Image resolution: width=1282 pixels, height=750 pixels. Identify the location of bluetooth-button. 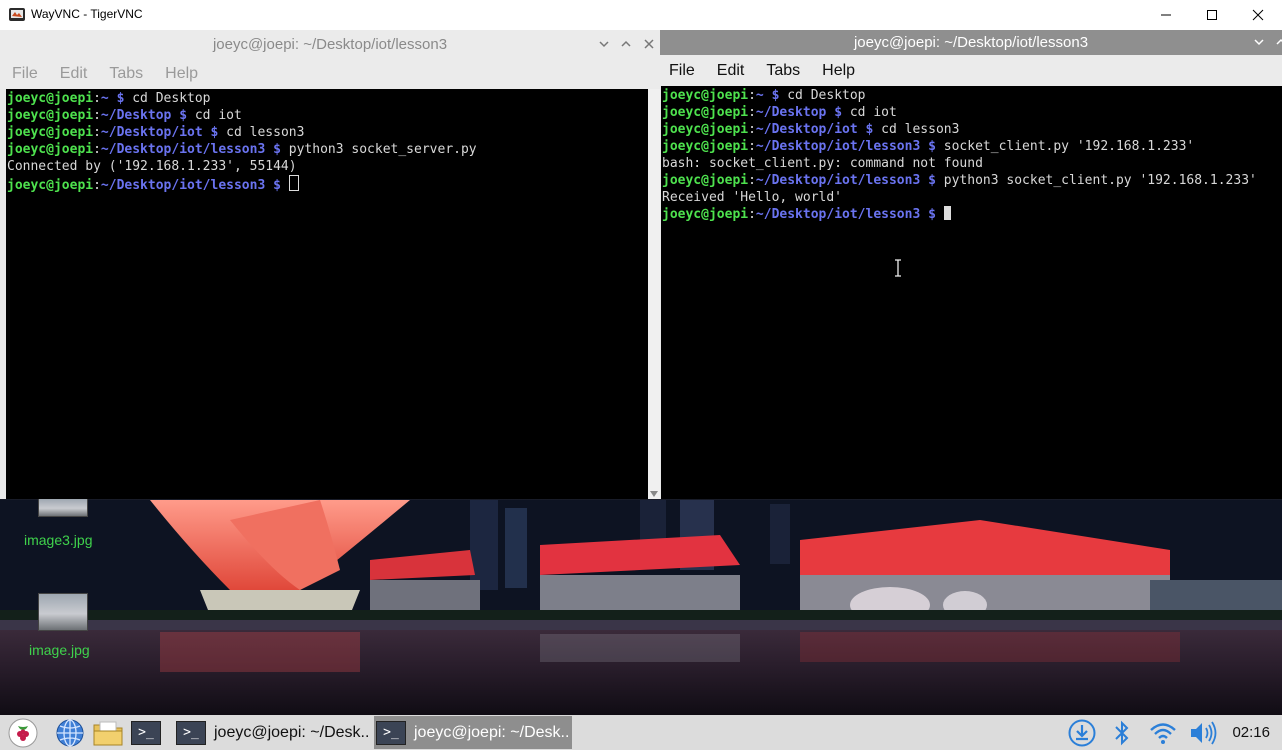
(1122, 732).